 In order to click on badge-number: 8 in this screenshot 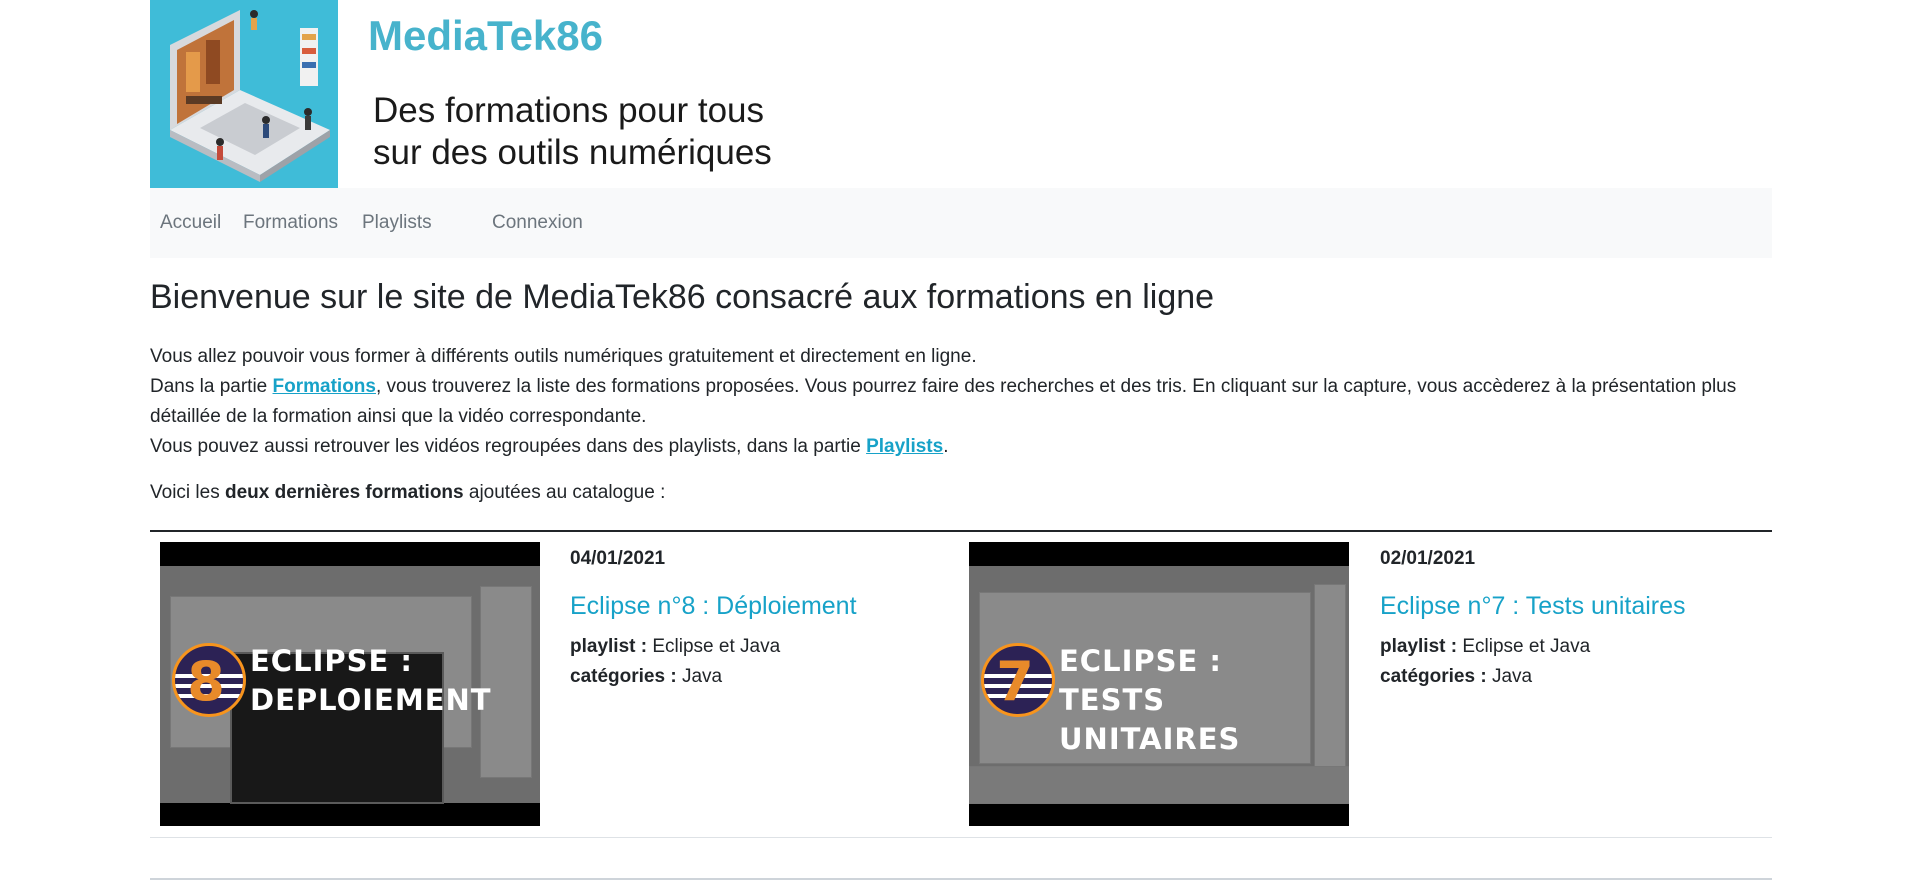, I will do `click(206, 681)`.